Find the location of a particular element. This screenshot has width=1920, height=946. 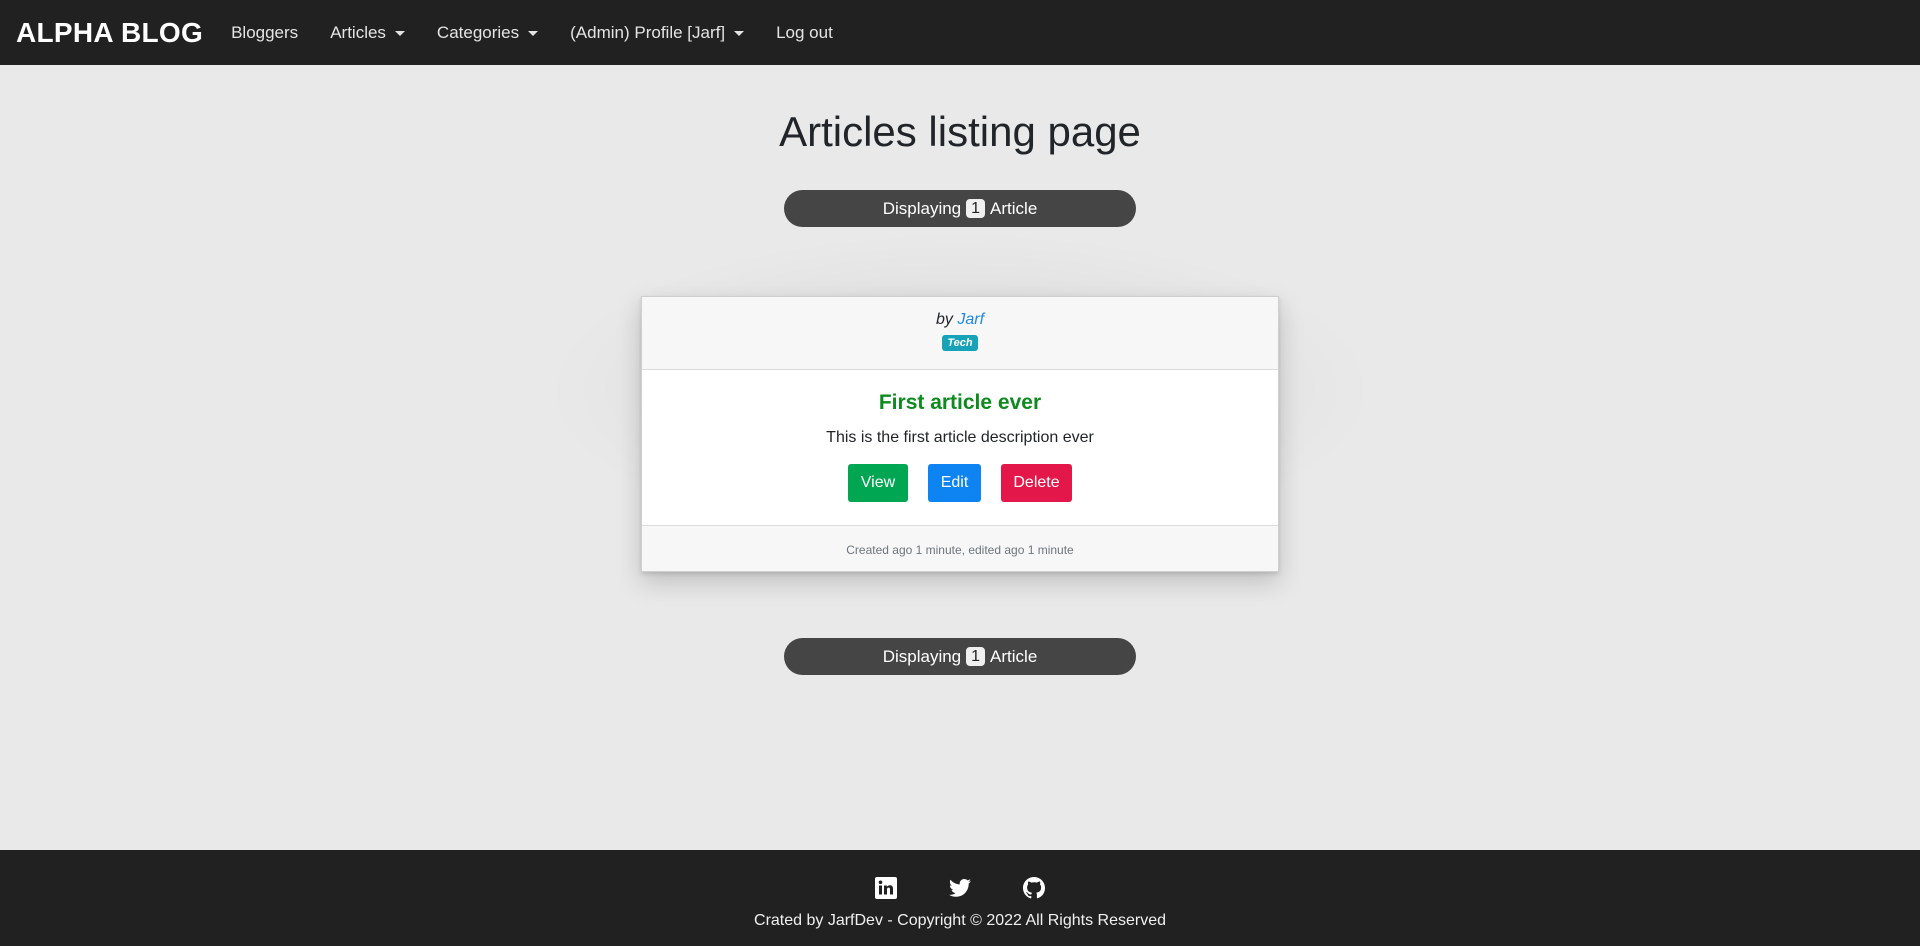

nav-categories-label: Categories is located at coordinates (478, 32).